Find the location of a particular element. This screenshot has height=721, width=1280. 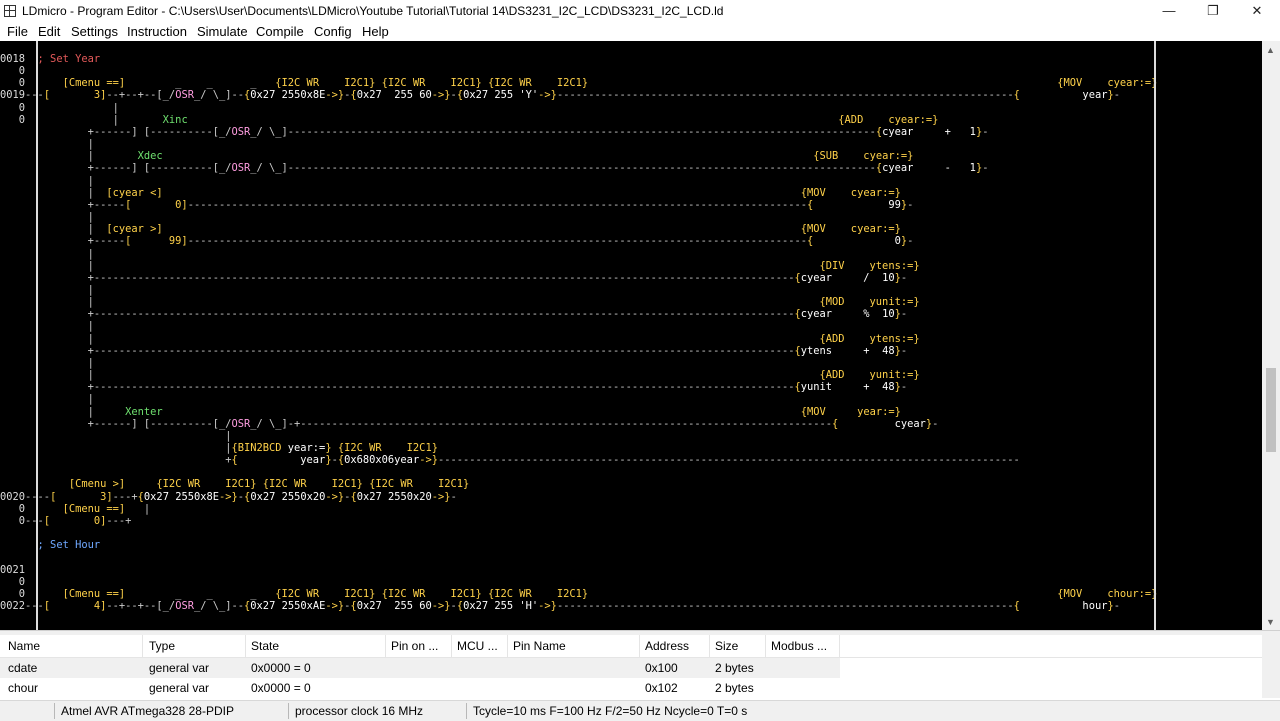

scroll-thumb is located at coordinates (1271, 410).